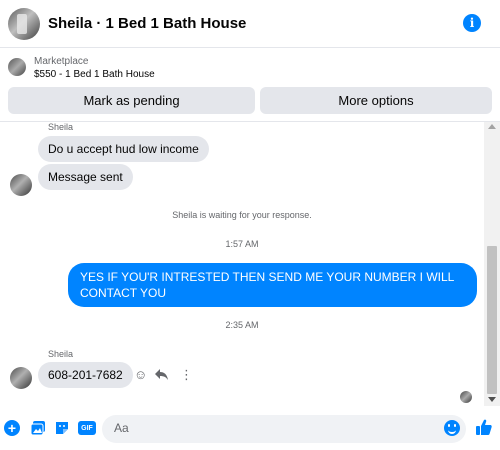  Describe the element at coordinates (492, 126) in the screenshot. I see `scroll-up-arrow-icon` at that location.